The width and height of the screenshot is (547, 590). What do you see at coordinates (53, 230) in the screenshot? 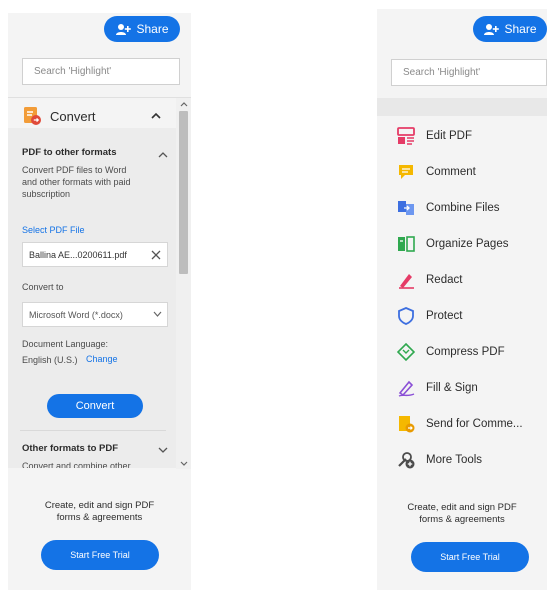
I see `select-pdf-file-link: Select PDF File` at bounding box center [53, 230].